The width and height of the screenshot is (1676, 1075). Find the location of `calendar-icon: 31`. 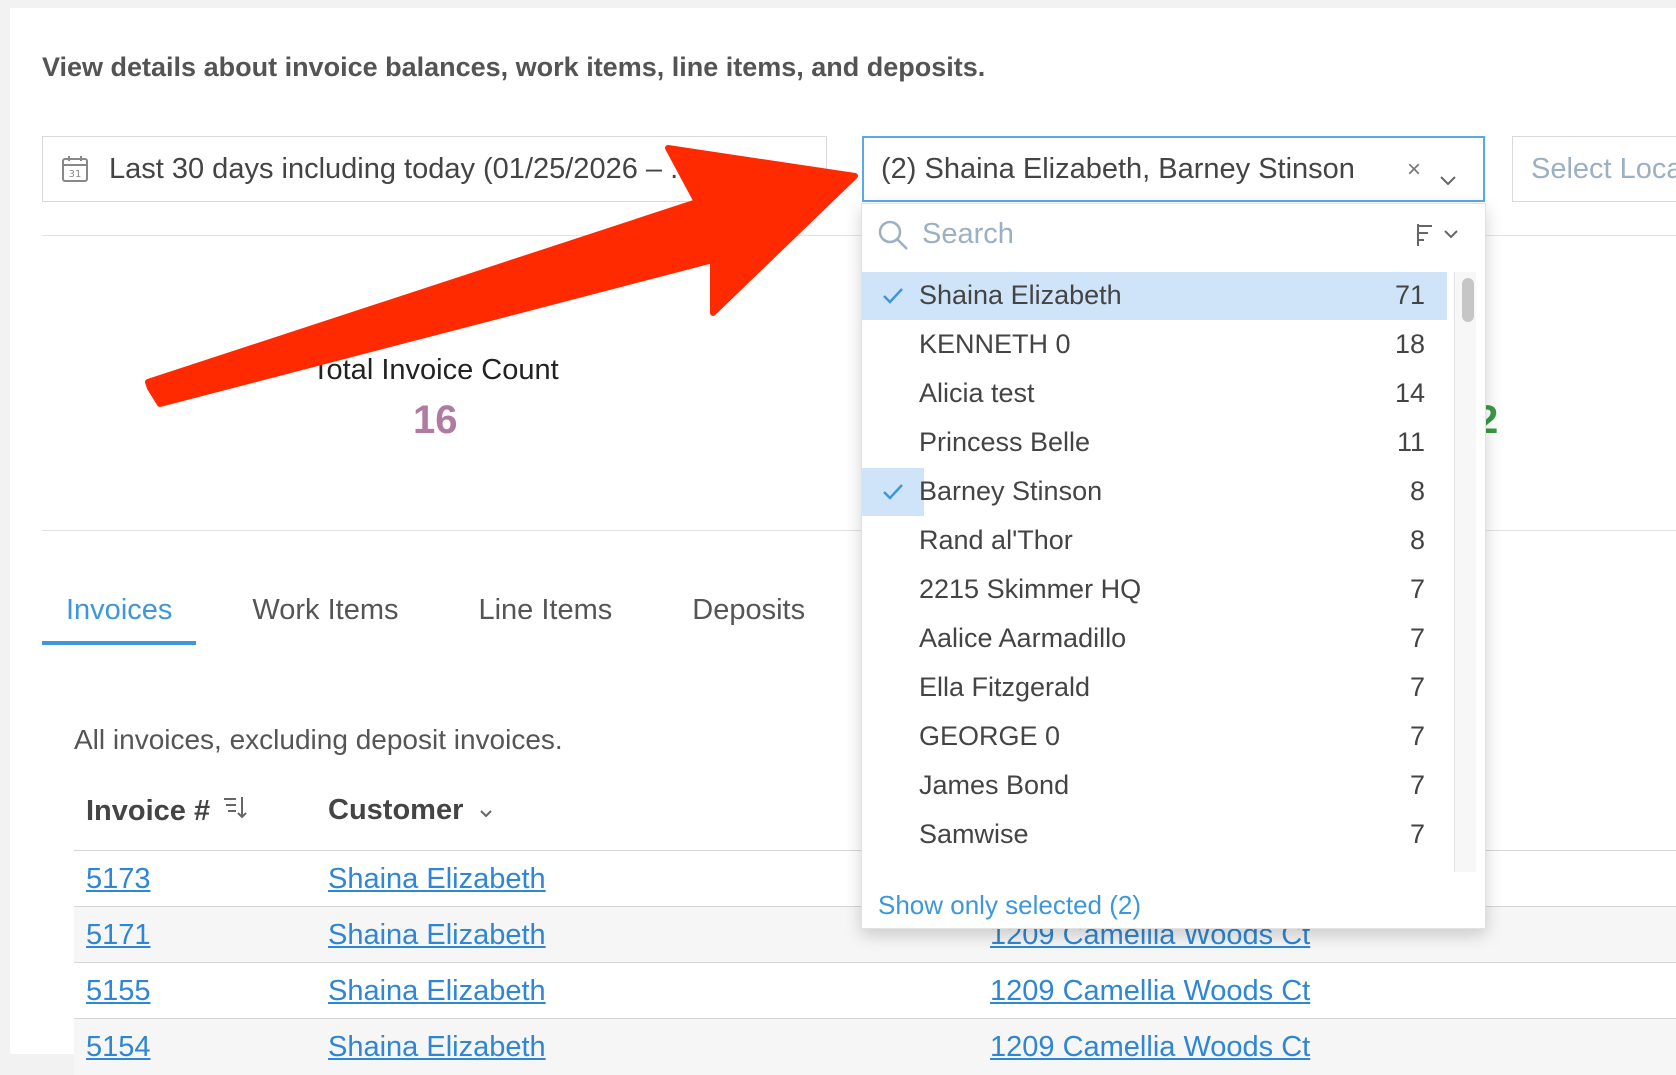

calendar-icon: 31 is located at coordinates (75, 169).